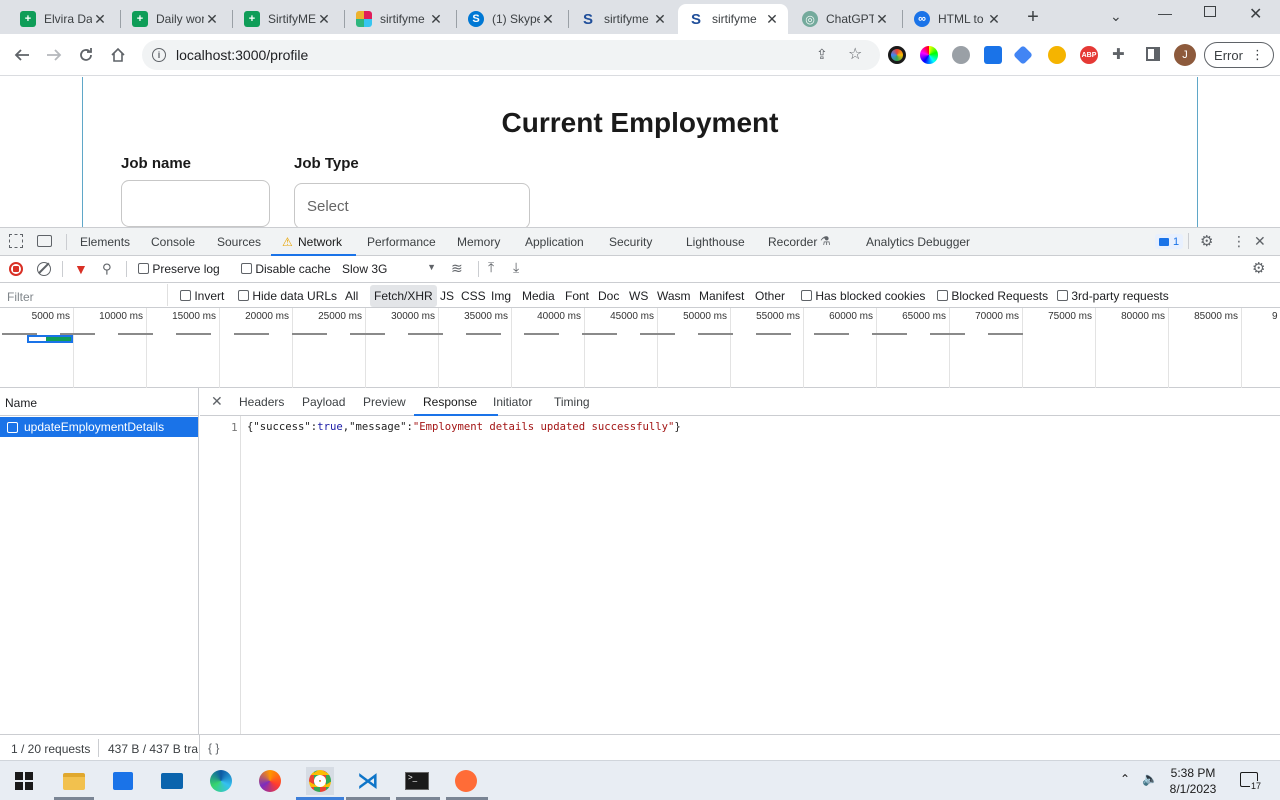 The height and width of the screenshot is (800, 1280). I want to click on tab-response: Response, so click(450, 402).